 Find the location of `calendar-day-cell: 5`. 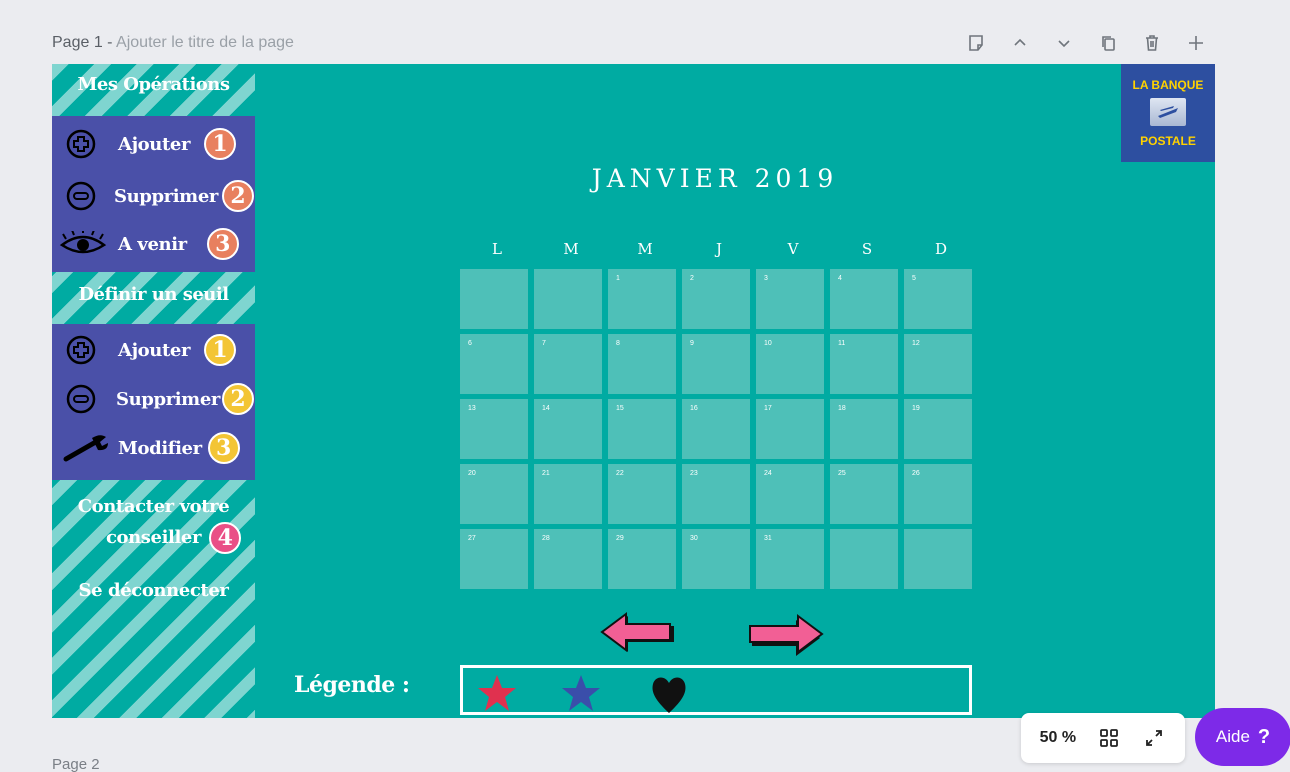

calendar-day-cell: 5 is located at coordinates (938, 299).